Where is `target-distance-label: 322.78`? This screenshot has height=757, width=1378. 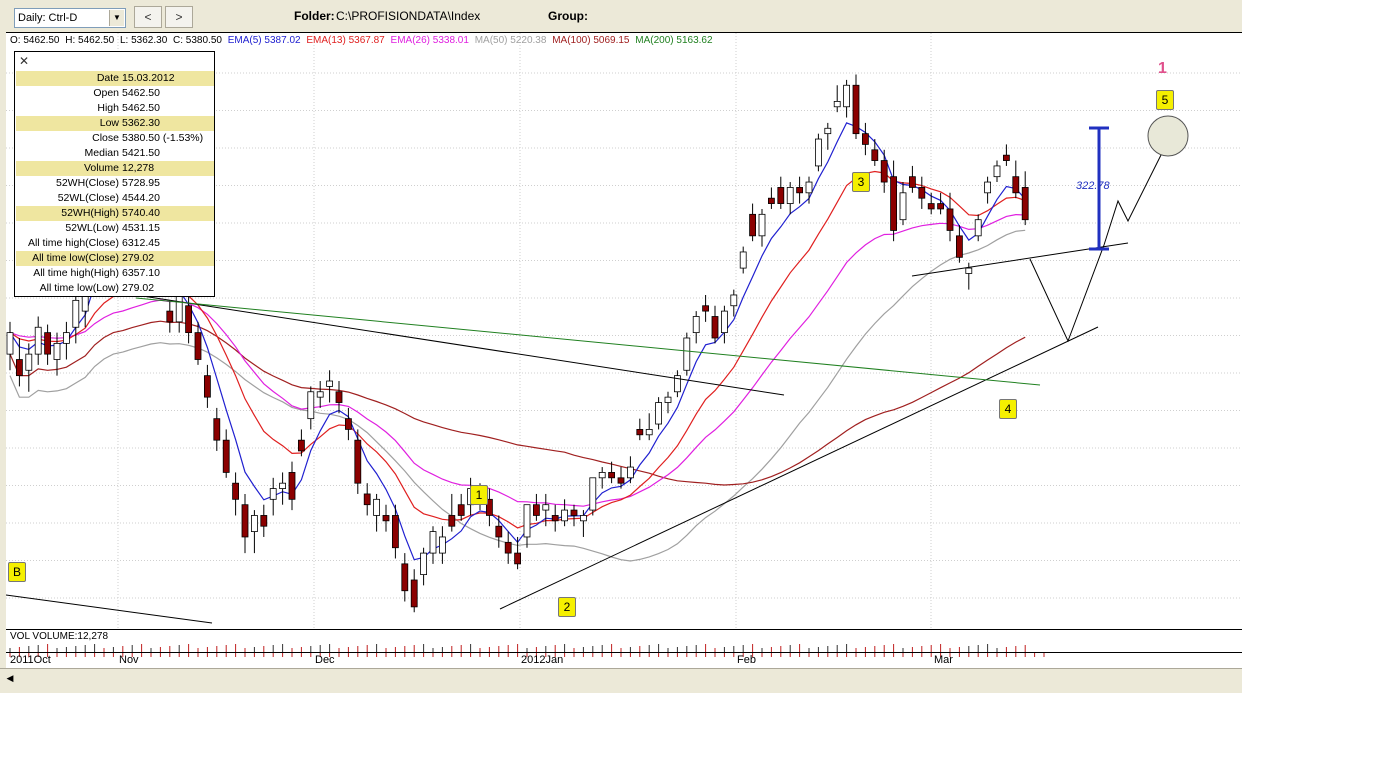 target-distance-label: 322.78 is located at coordinates (1093, 186).